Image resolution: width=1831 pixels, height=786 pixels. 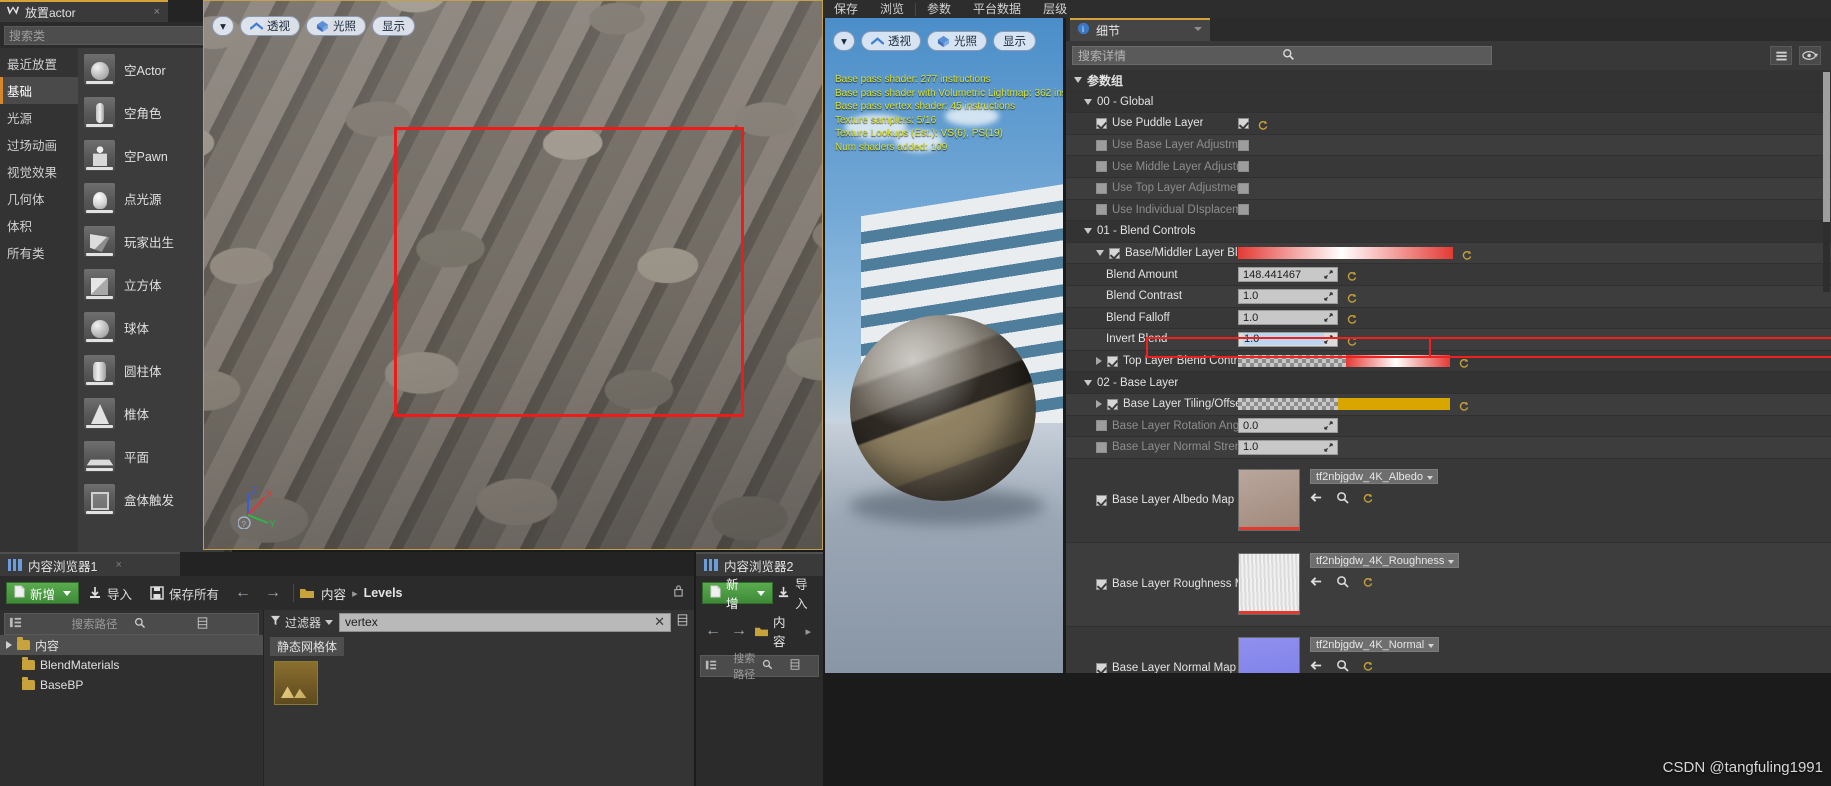 What do you see at coordinates (333, 593) in the screenshot?
I see `breadcrumb-root: 内容` at bounding box center [333, 593].